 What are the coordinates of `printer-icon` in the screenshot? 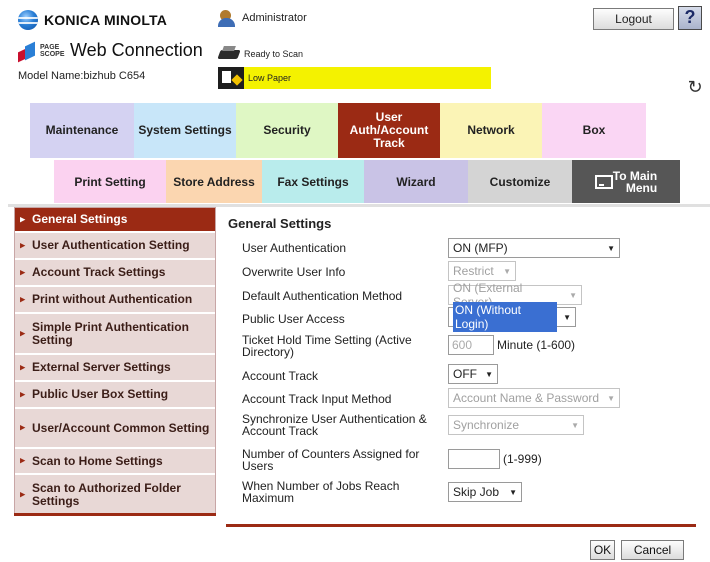 It's located at (229, 54).